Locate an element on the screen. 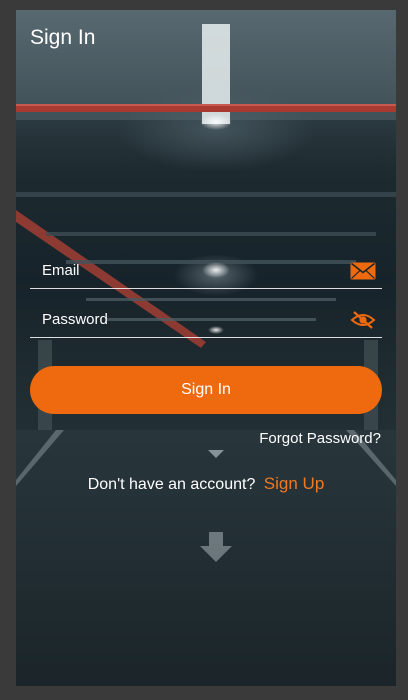  signup-prompt: Don't have an account? is located at coordinates (171, 484).